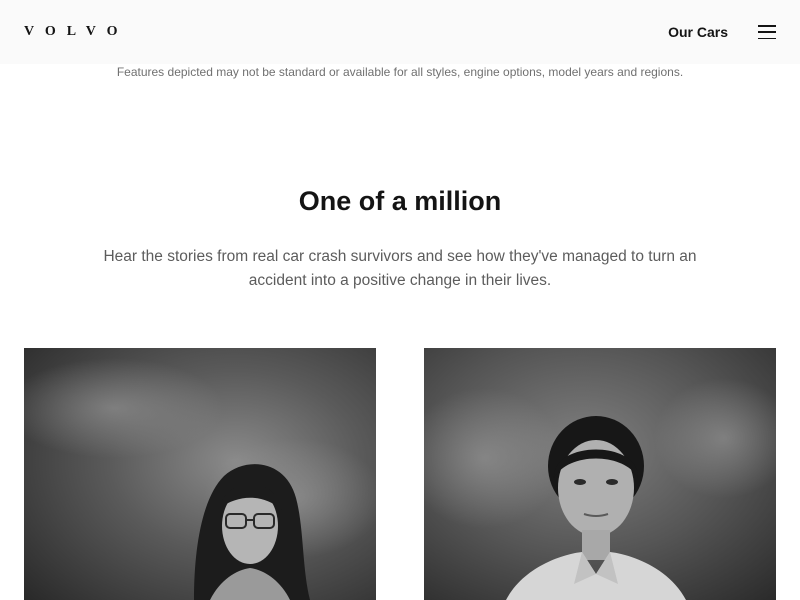 The width and height of the screenshot is (800, 600). What do you see at coordinates (400, 32) in the screenshot?
I see `site-header: VOLVO Our Cars` at bounding box center [400, 32].